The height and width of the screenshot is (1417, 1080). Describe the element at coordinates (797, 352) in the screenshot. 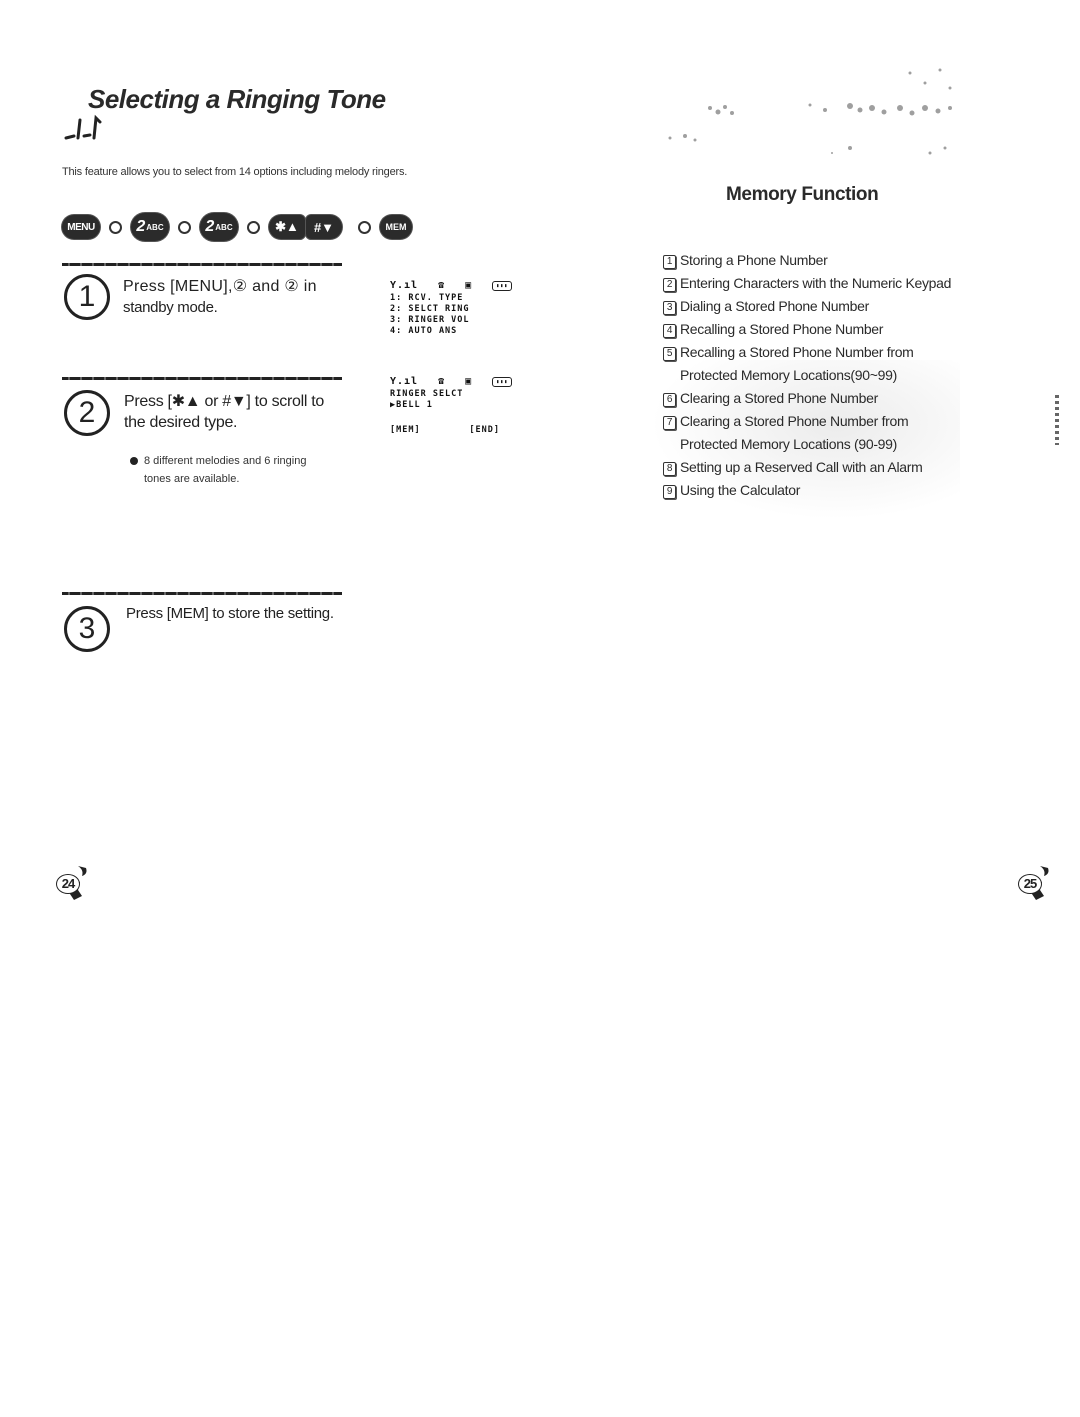

I see `toc-item-label: Recalling a Stored Phone Number from` at that location.